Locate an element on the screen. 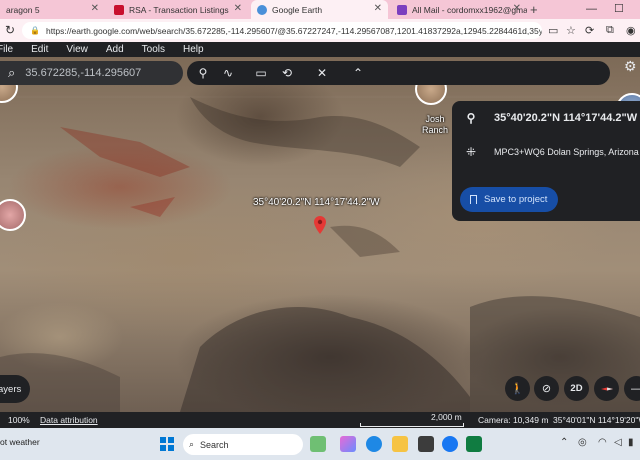  facebook-icon is located at coordinates (450, 444).